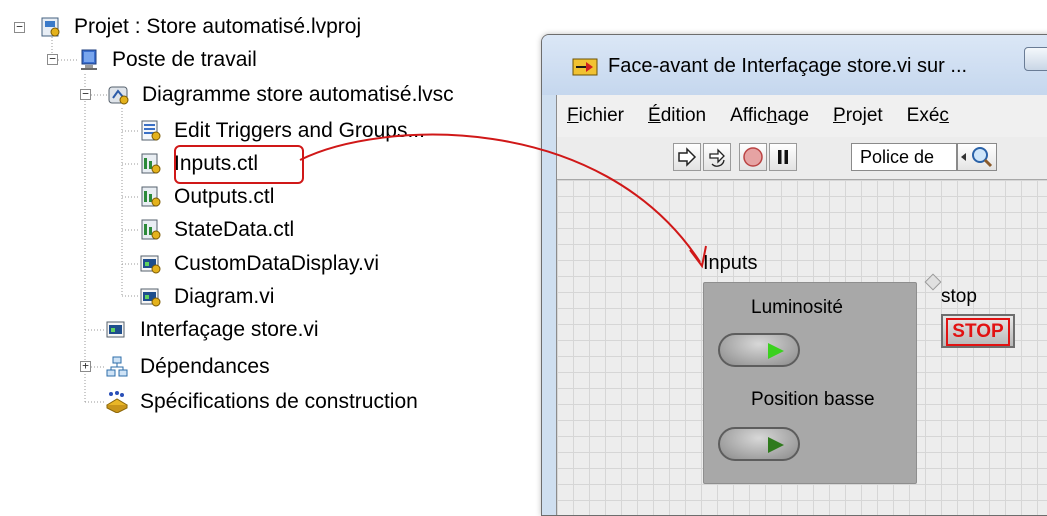 The image size is (1047, 516). I want to click on labview-project-icon, so click(50, 27).